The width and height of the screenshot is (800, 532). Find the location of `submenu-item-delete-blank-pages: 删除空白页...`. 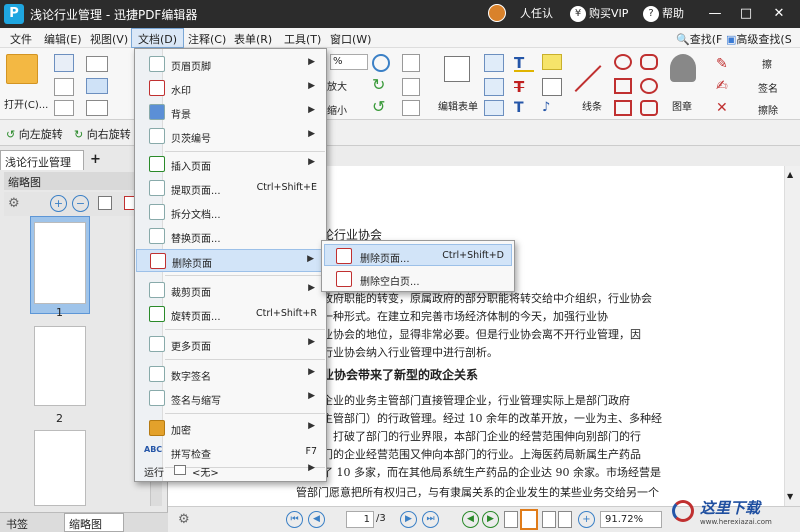

submenu-item-delete-blank-pages: 删除空白页... is located at coordinates (418, 279).